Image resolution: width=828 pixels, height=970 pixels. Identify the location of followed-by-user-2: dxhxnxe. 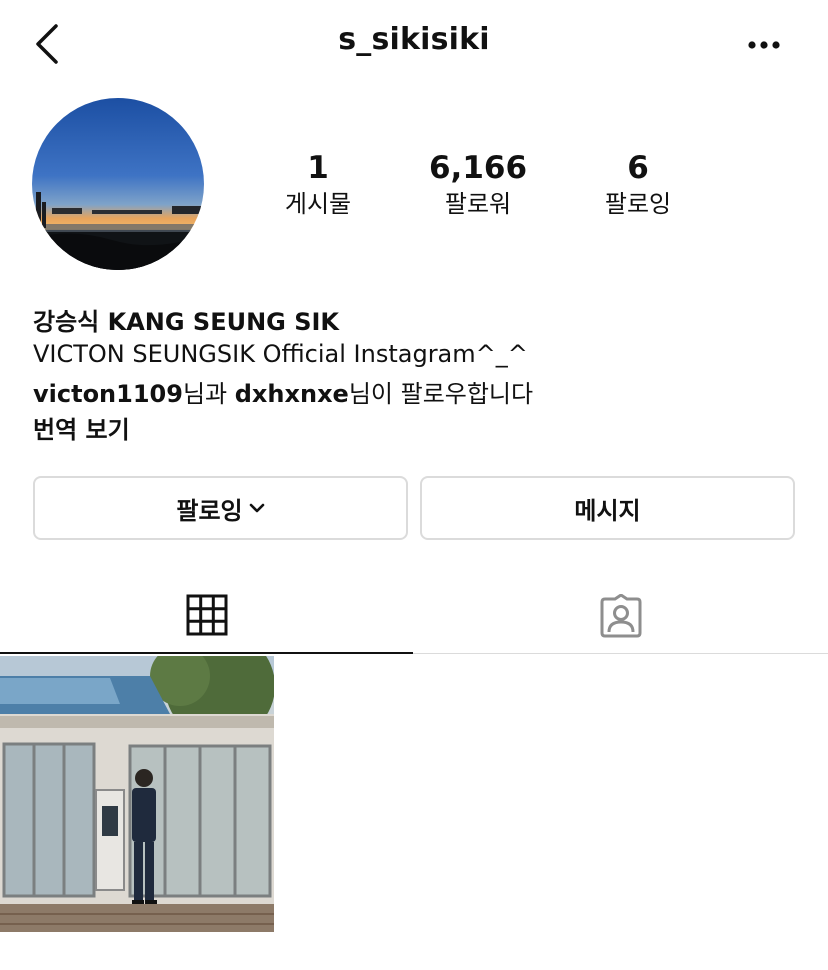
(292, 394).